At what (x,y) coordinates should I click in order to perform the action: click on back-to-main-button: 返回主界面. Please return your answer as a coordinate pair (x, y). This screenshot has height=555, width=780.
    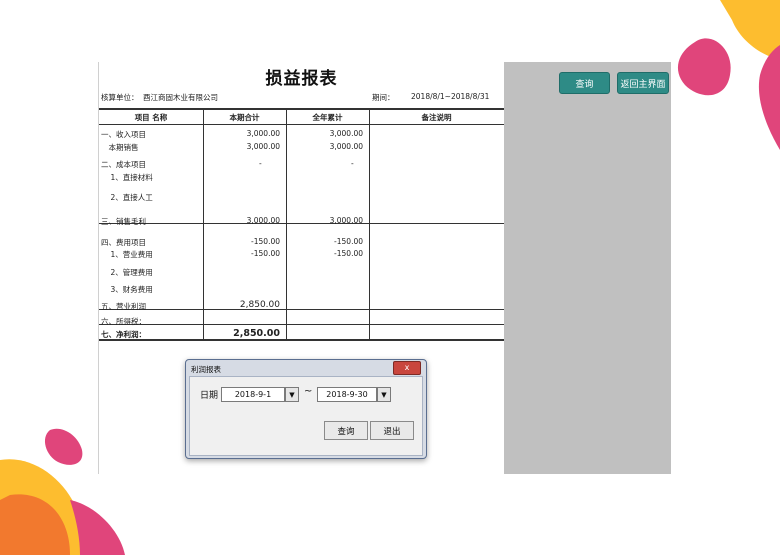
    Looking at the image, I should click on (643, 83).